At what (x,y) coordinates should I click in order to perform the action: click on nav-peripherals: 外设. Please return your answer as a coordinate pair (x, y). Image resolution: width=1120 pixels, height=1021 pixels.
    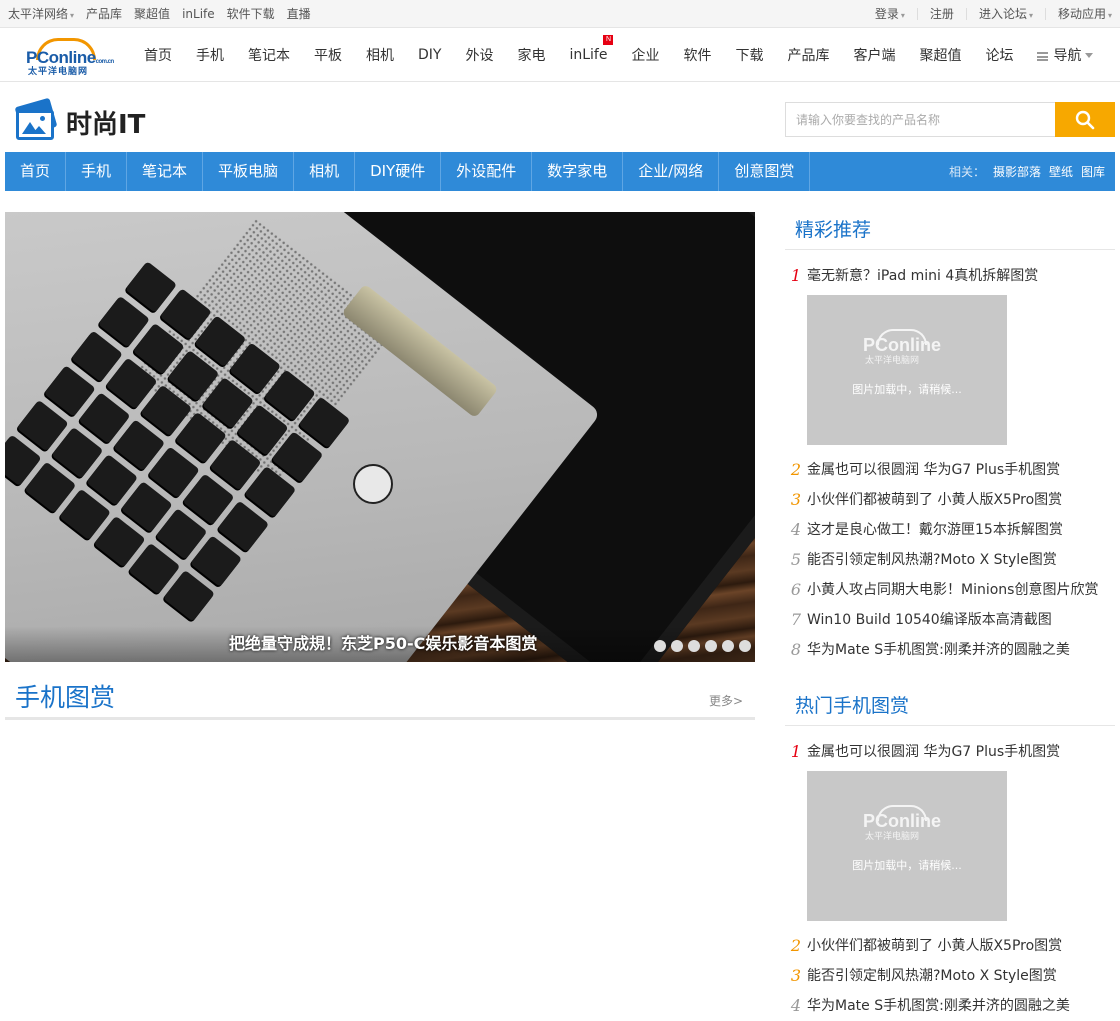
    Looking at the image, I should click on (479, 55).